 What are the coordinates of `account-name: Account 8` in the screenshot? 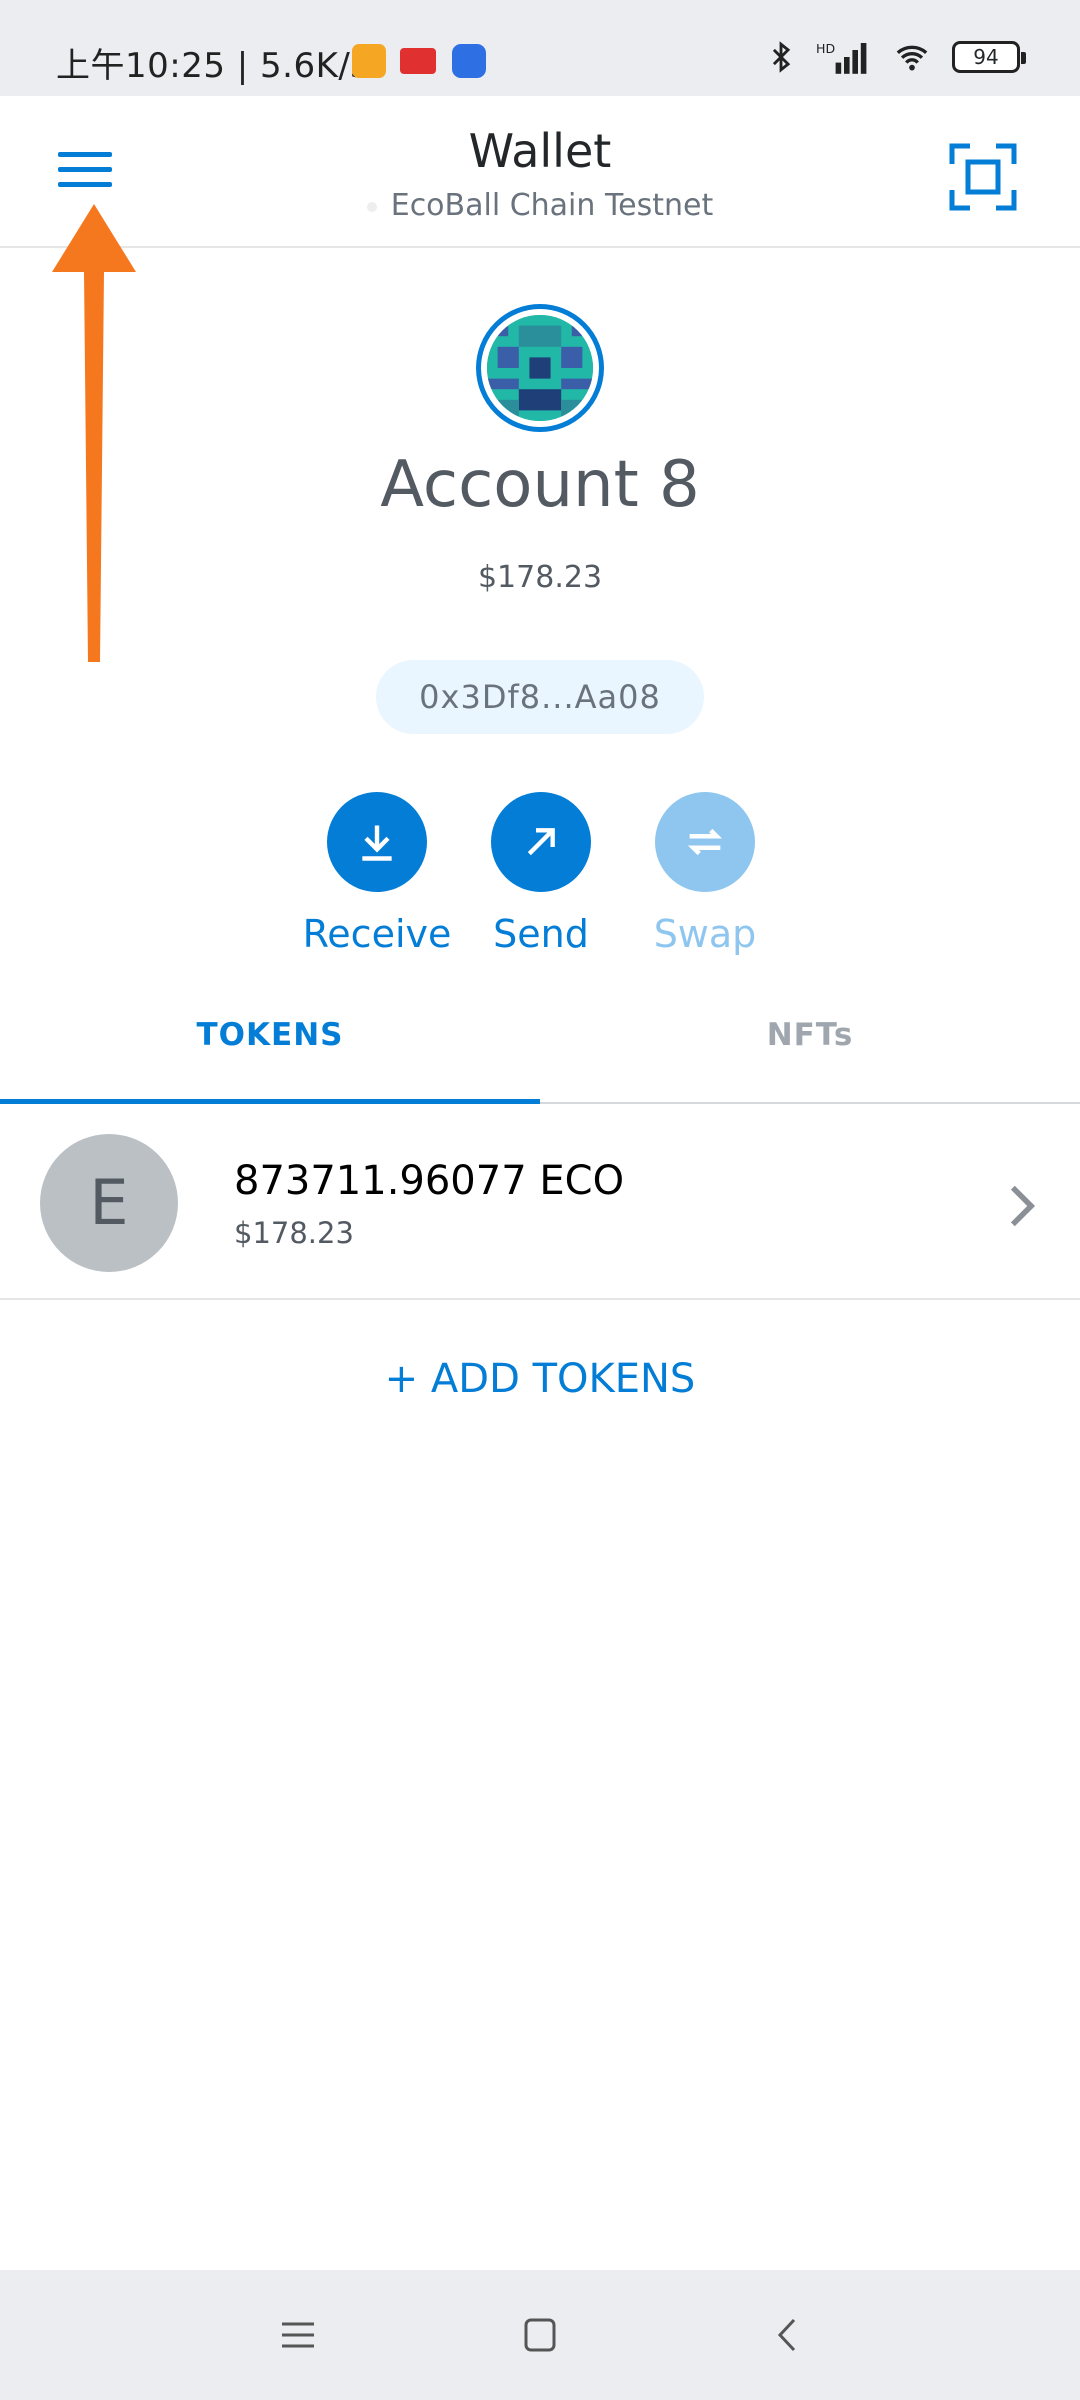 It's located at (540, 485).